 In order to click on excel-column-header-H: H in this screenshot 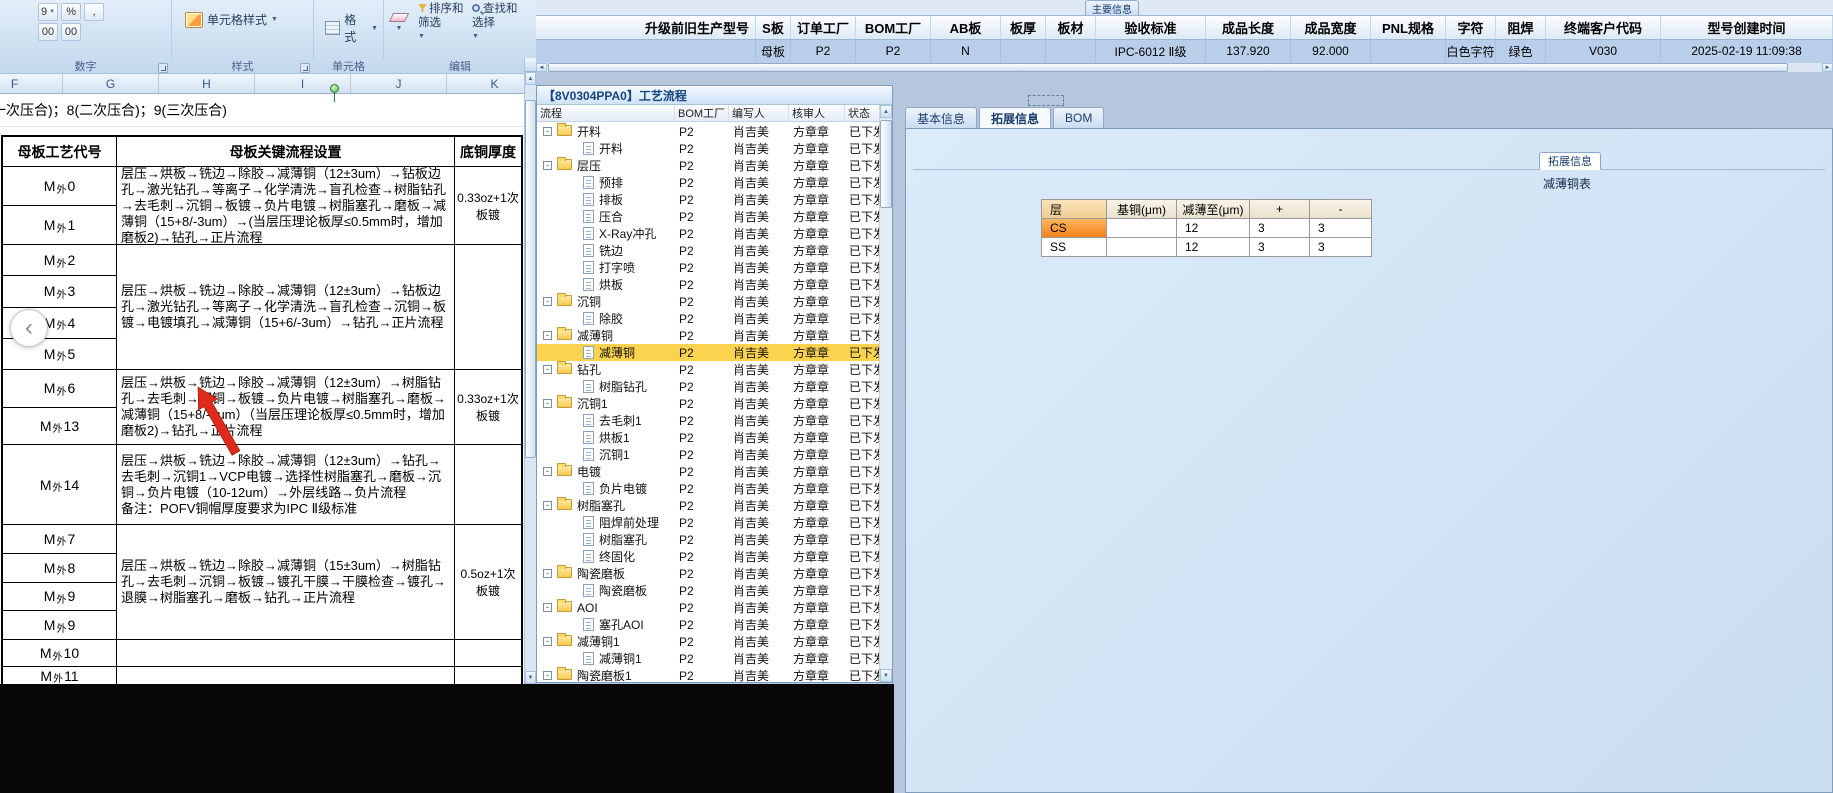, I will do `click(207, 83)`.